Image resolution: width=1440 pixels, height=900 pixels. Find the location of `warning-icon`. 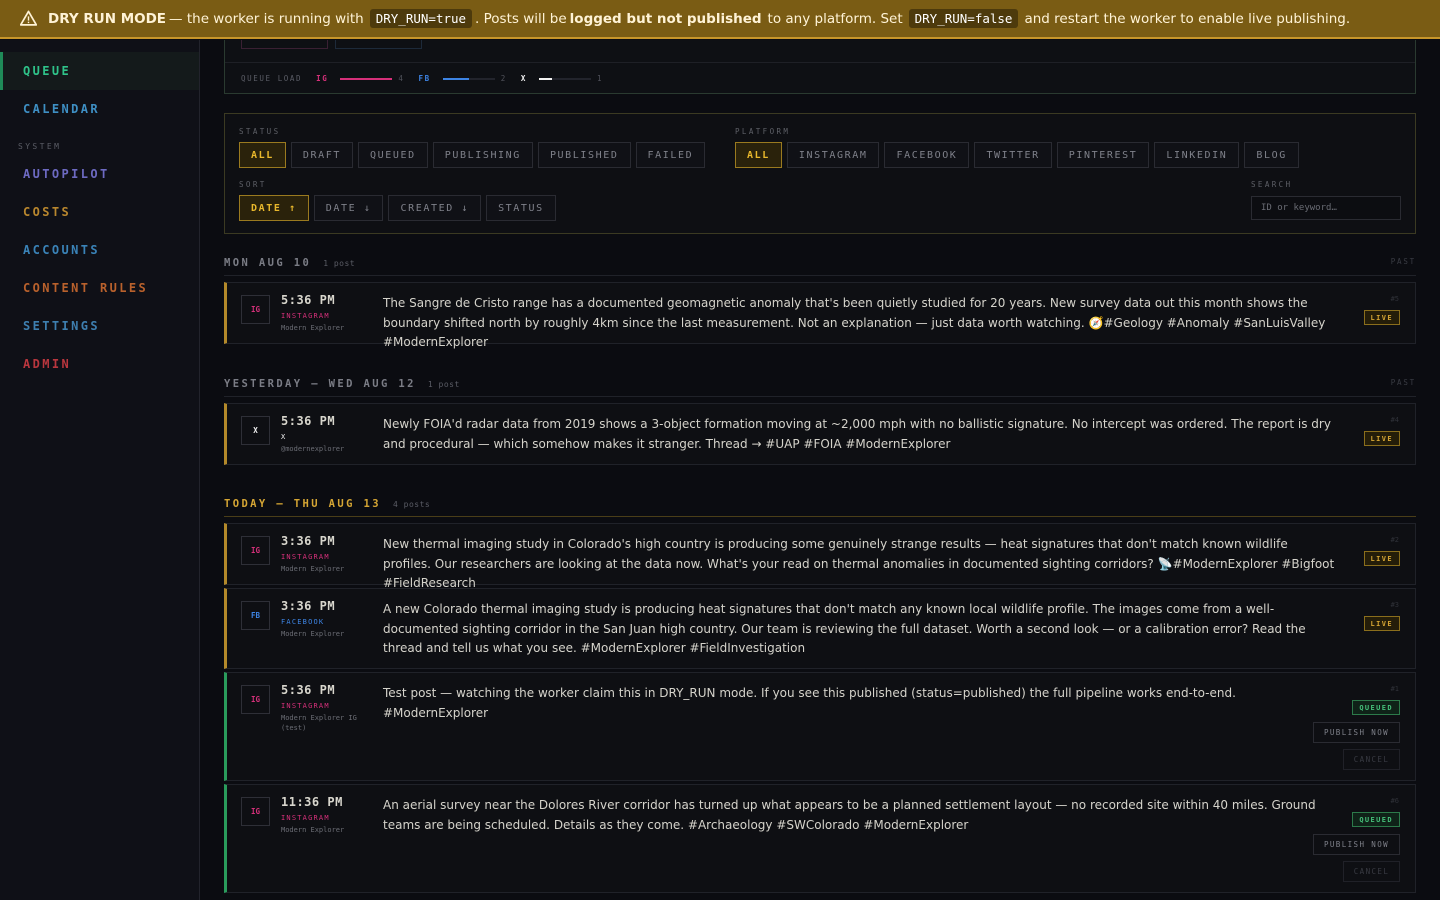

warning-icon is located at coordinates (28, 18).